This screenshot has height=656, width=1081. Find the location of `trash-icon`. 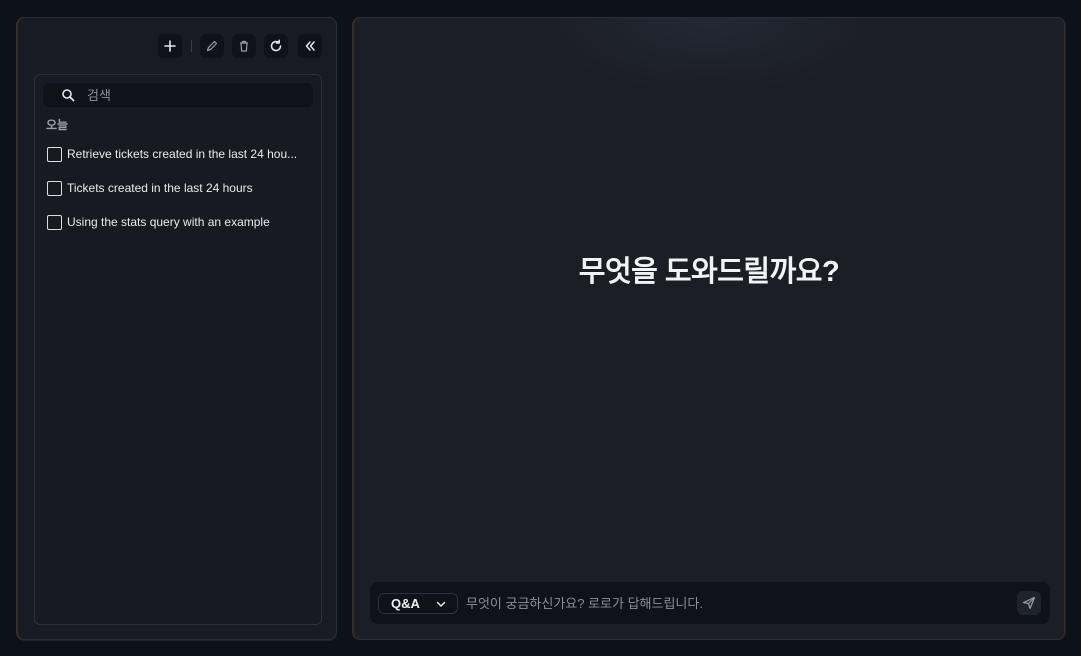

trash-icon is located at coordinates (244, 46).